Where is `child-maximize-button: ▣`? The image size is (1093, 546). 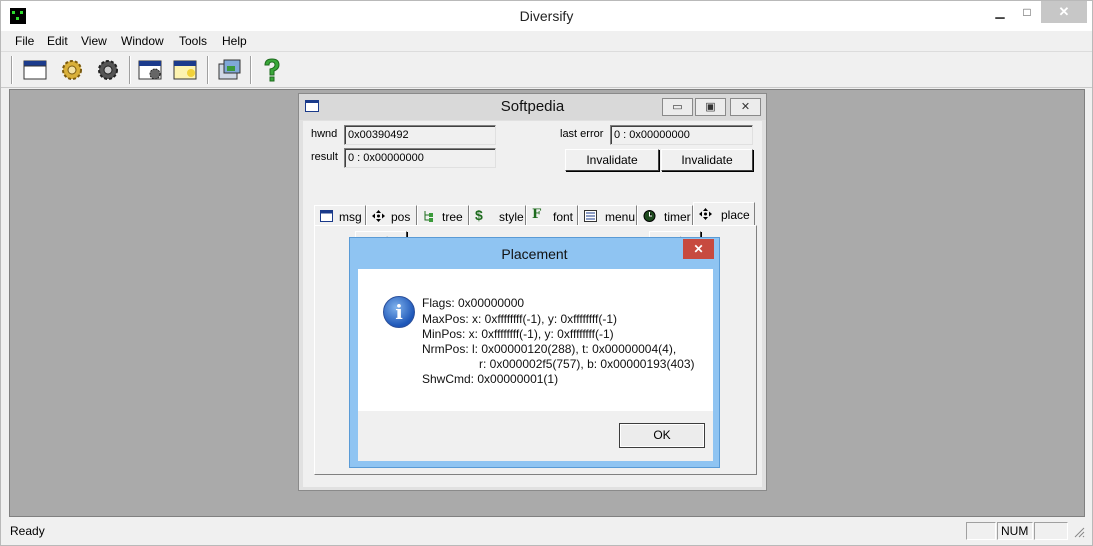 child-maximize-button: ▣ is located at coordinates (710, 107).